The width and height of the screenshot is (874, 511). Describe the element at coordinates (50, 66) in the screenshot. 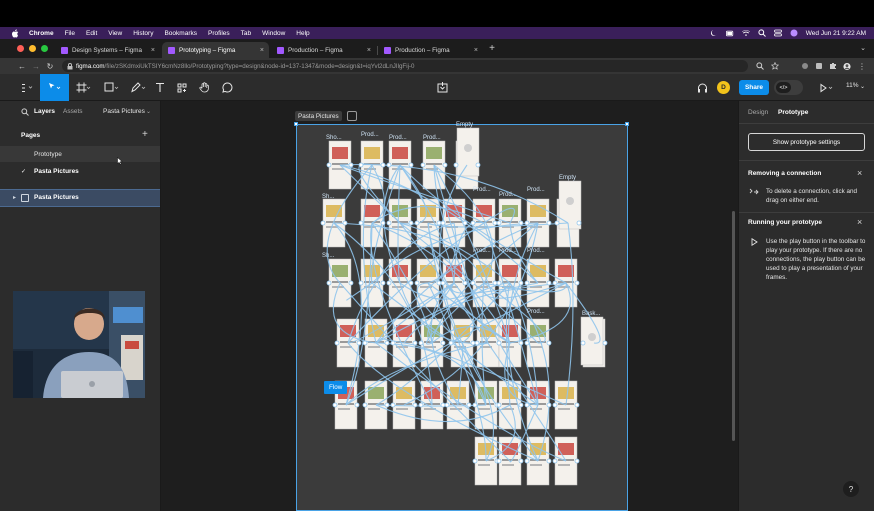

I see `reload-icon: ↻` at that location.